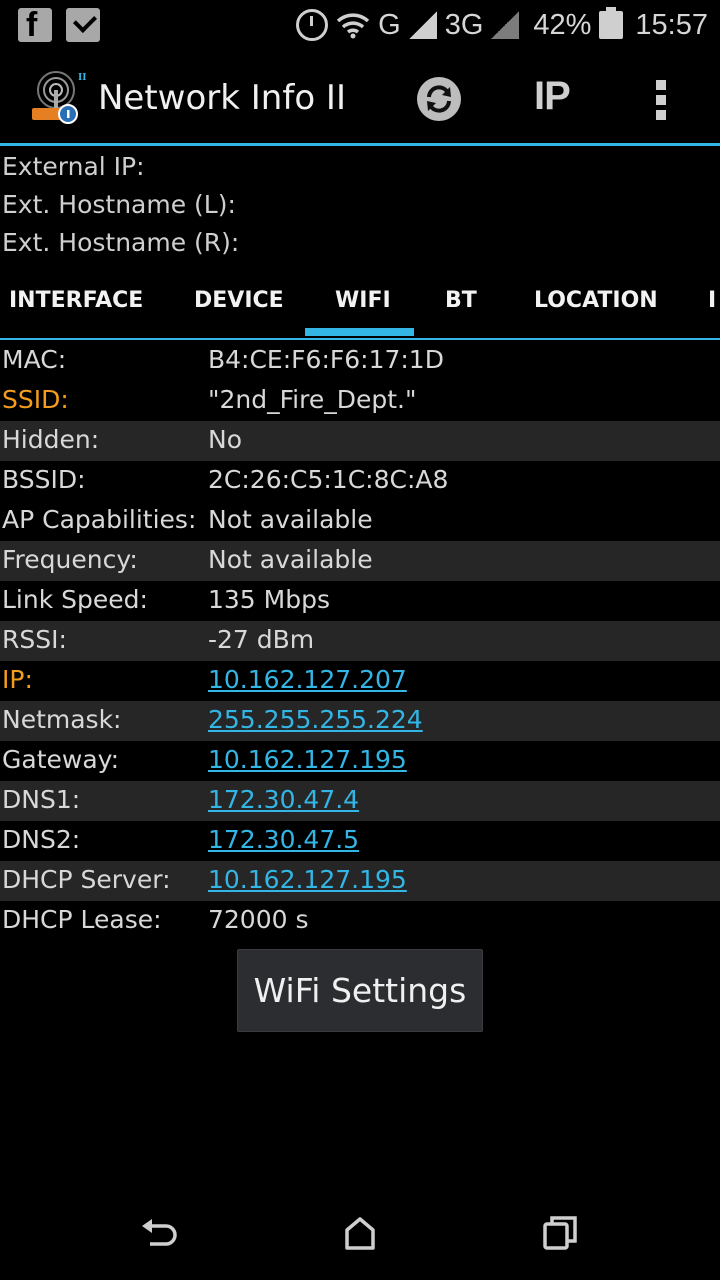 Image resolution: width=720 pixels, height=1280 pixels. Describe the element at coordinates (34, 359) in the screenshot. I see `row-label: MAC:` at that location.